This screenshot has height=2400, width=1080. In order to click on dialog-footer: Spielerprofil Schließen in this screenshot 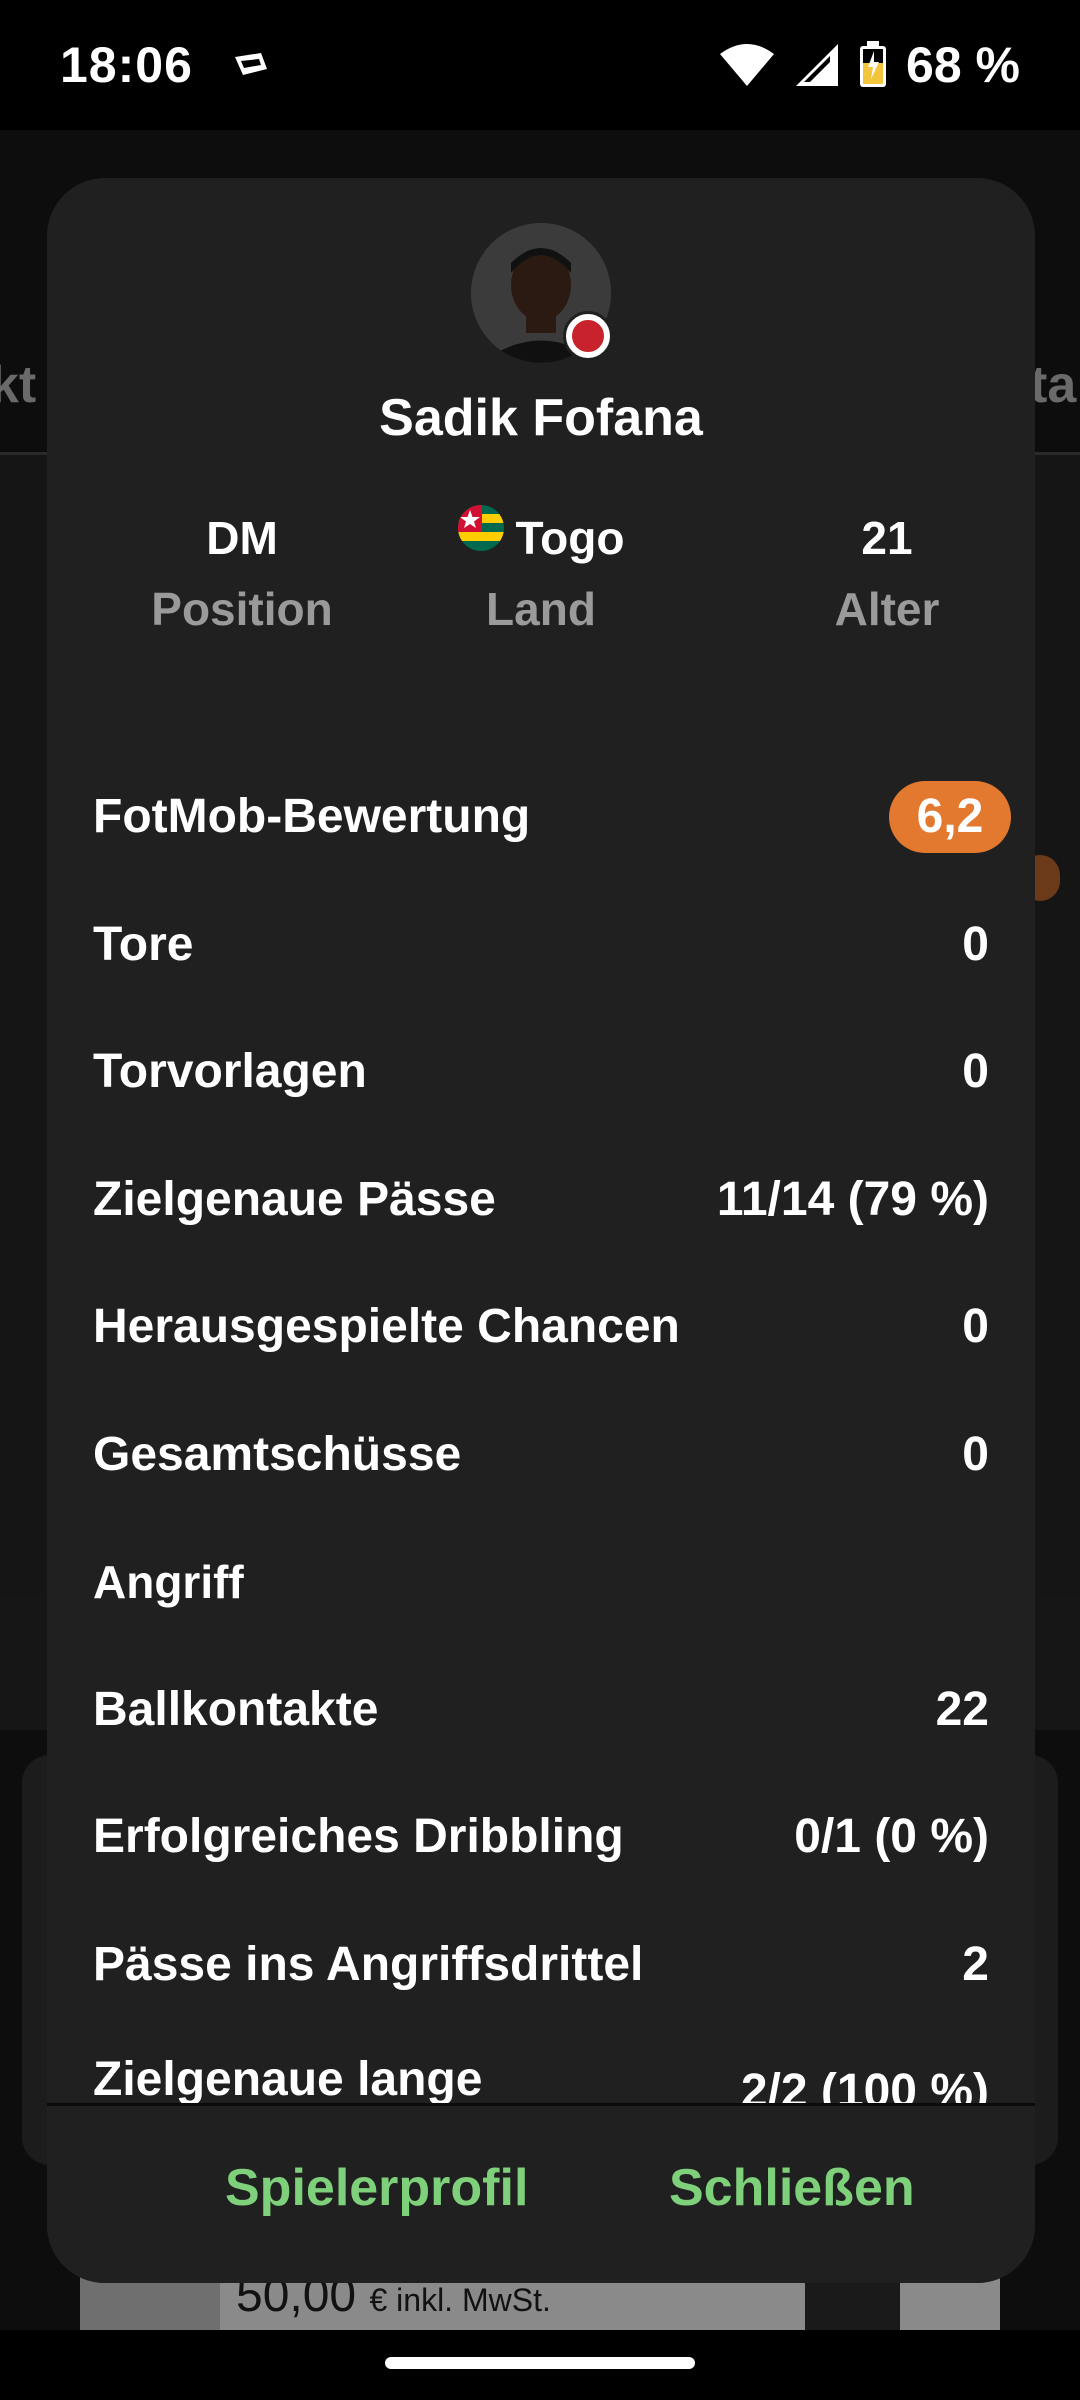, I will do `click(541, 2193)`.